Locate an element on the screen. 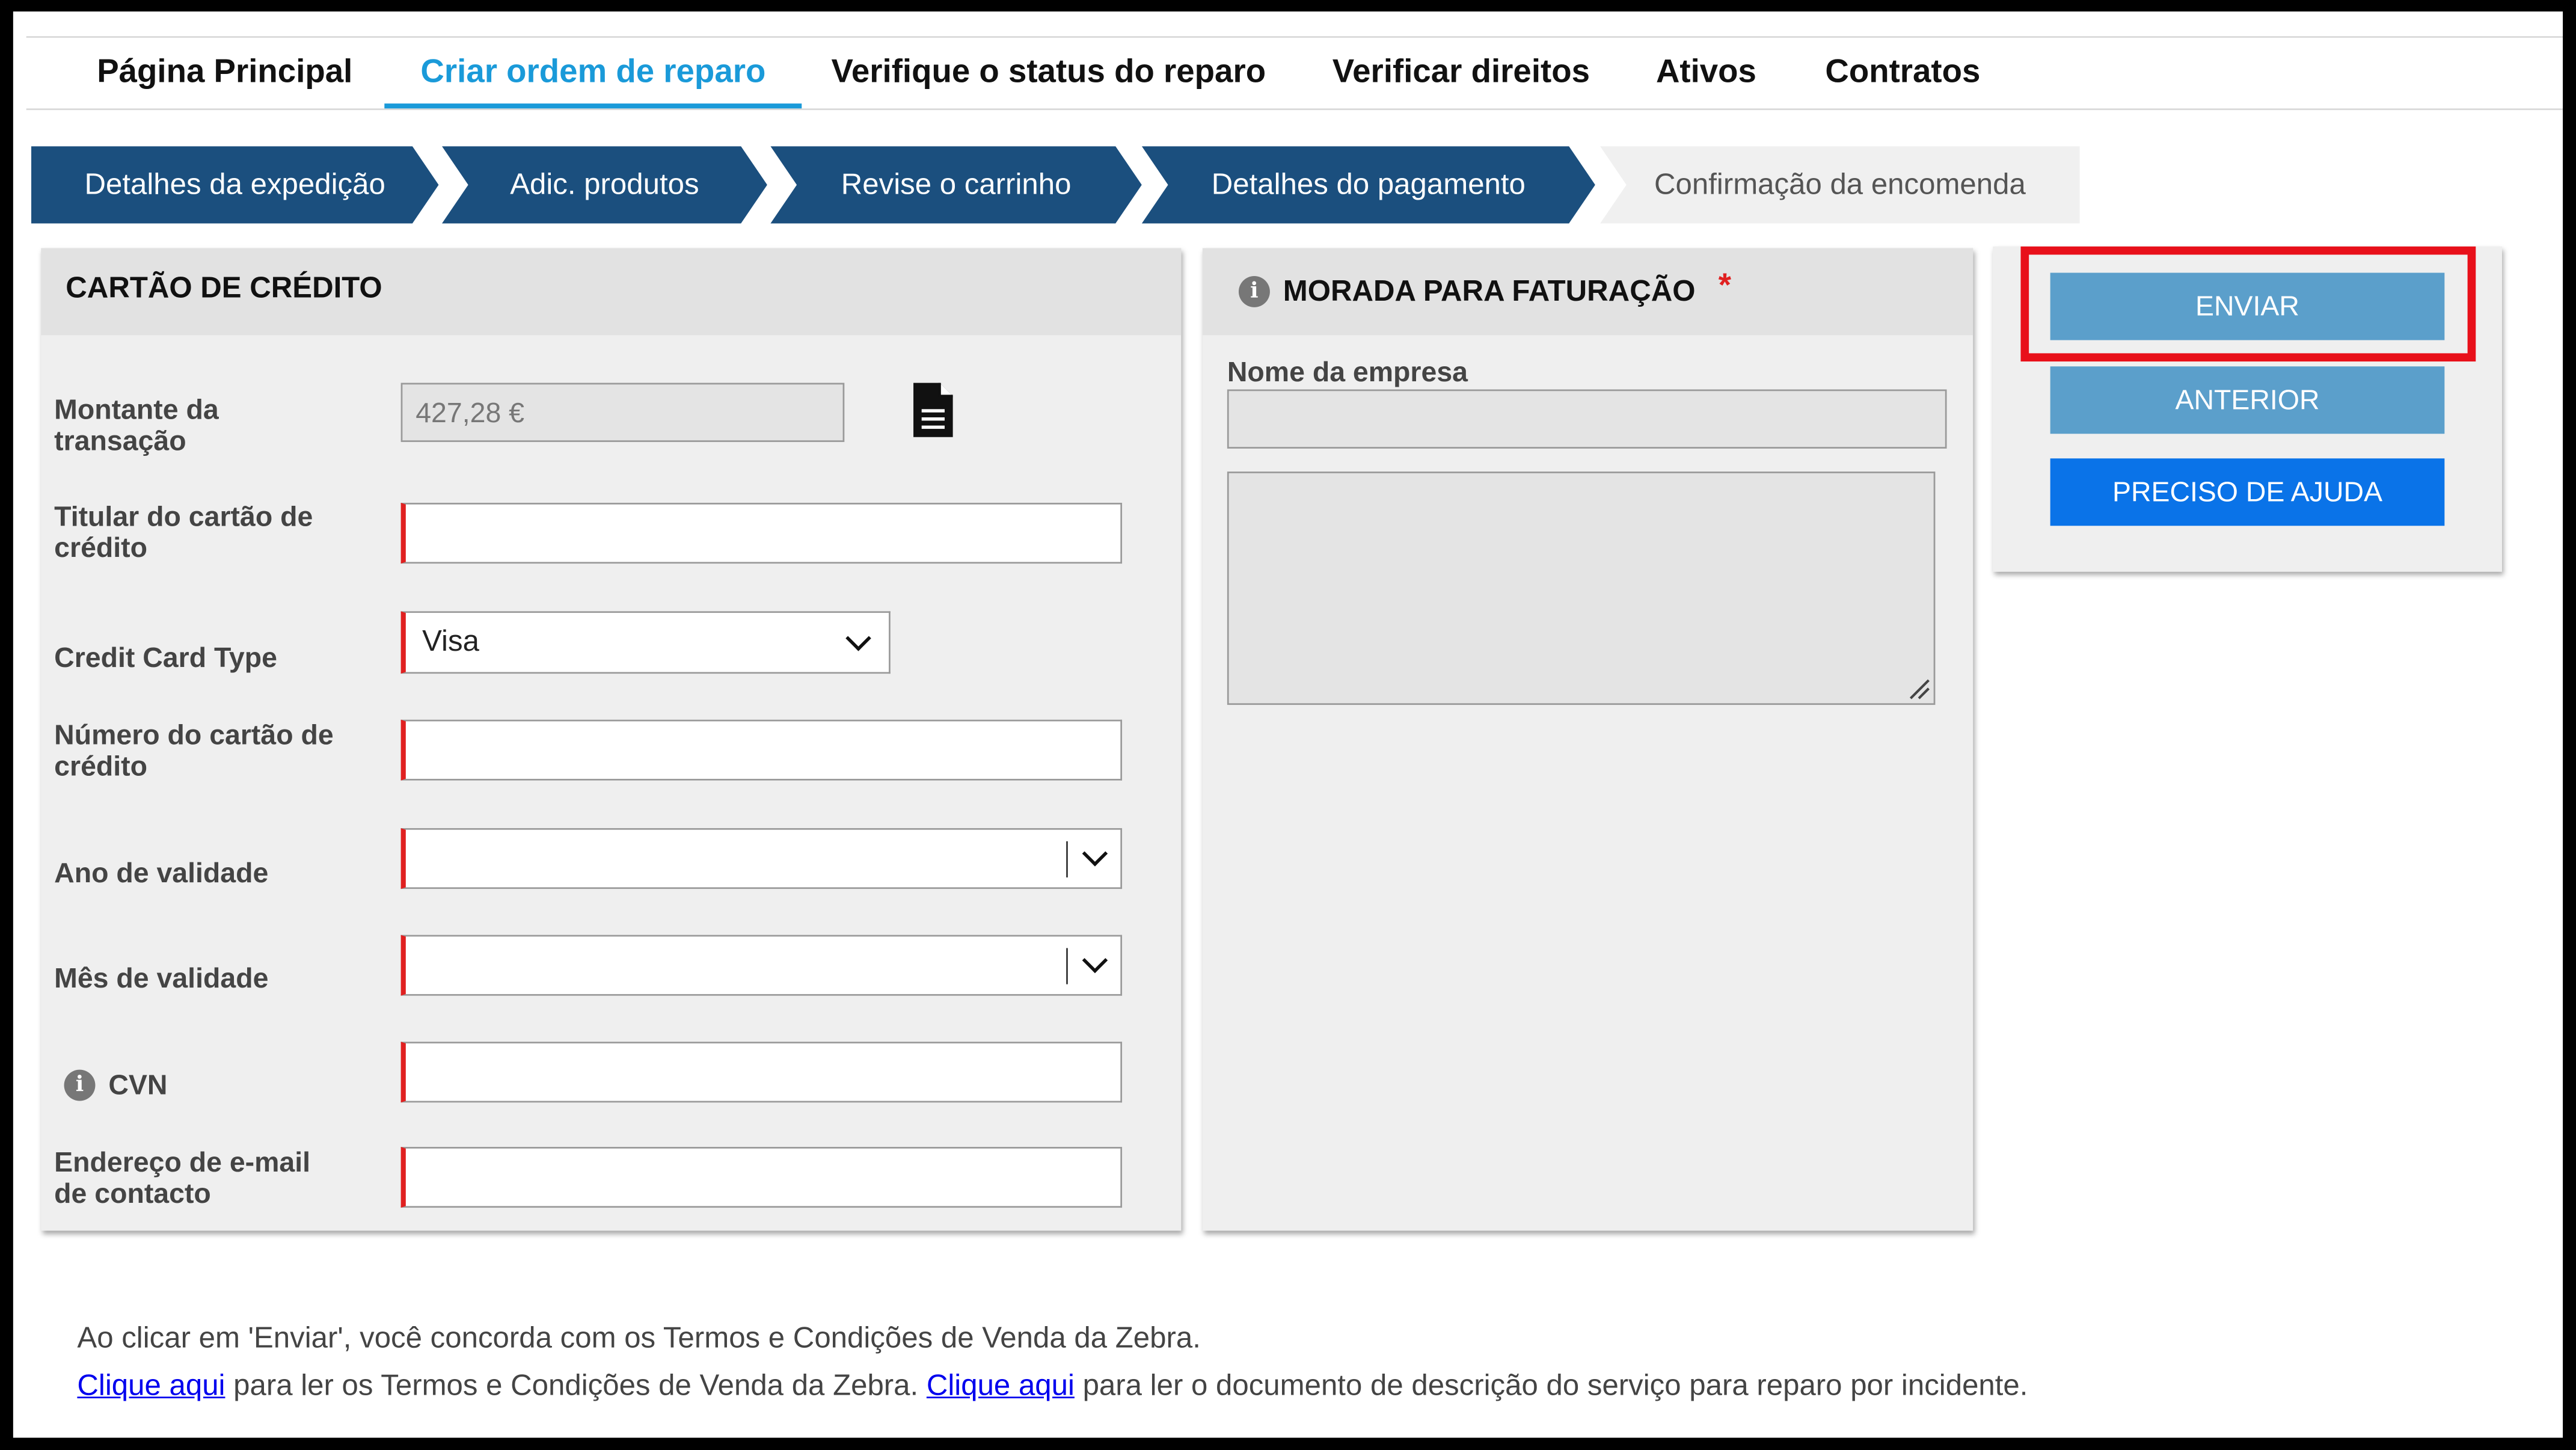 The width and height of the screenshot is (2576, 1450). card-type-value: Visa is located at coordinates (450, 640).